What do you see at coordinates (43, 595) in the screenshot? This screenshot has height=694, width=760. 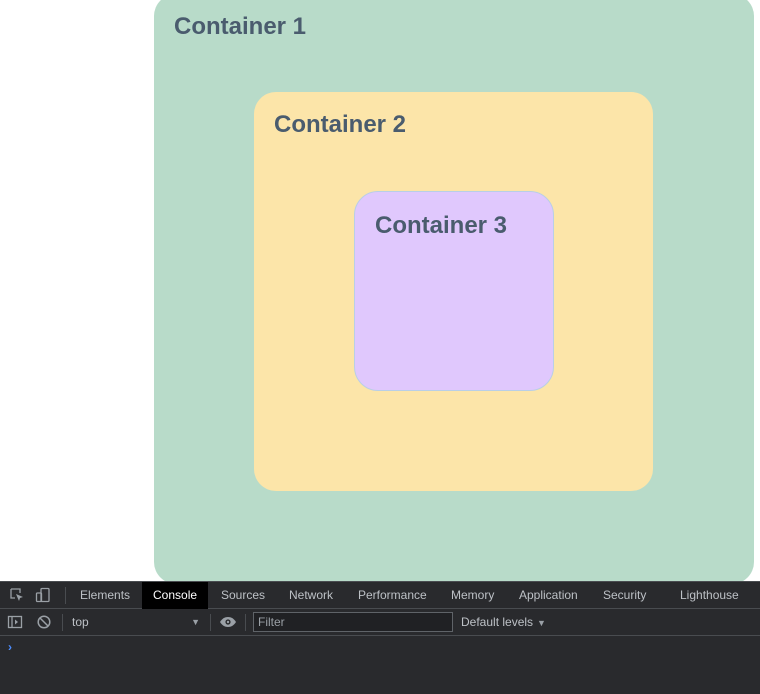 I see `device-toolbar-icon` at bounding box center [43, 595].